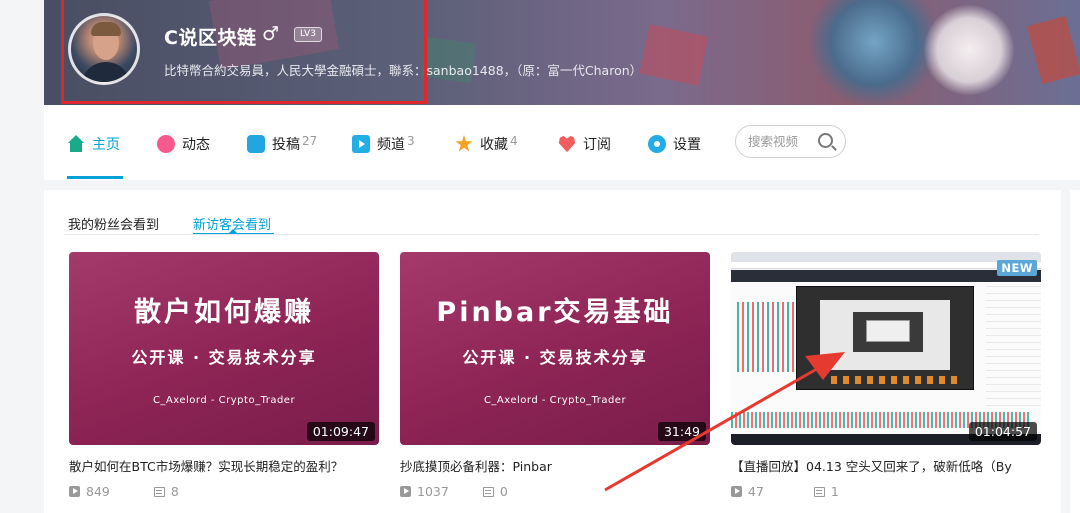  What do you see at coordinates (233, 231) in the screenshot?
I see `active-subtab-indicator` at bounding box center [233, 231].